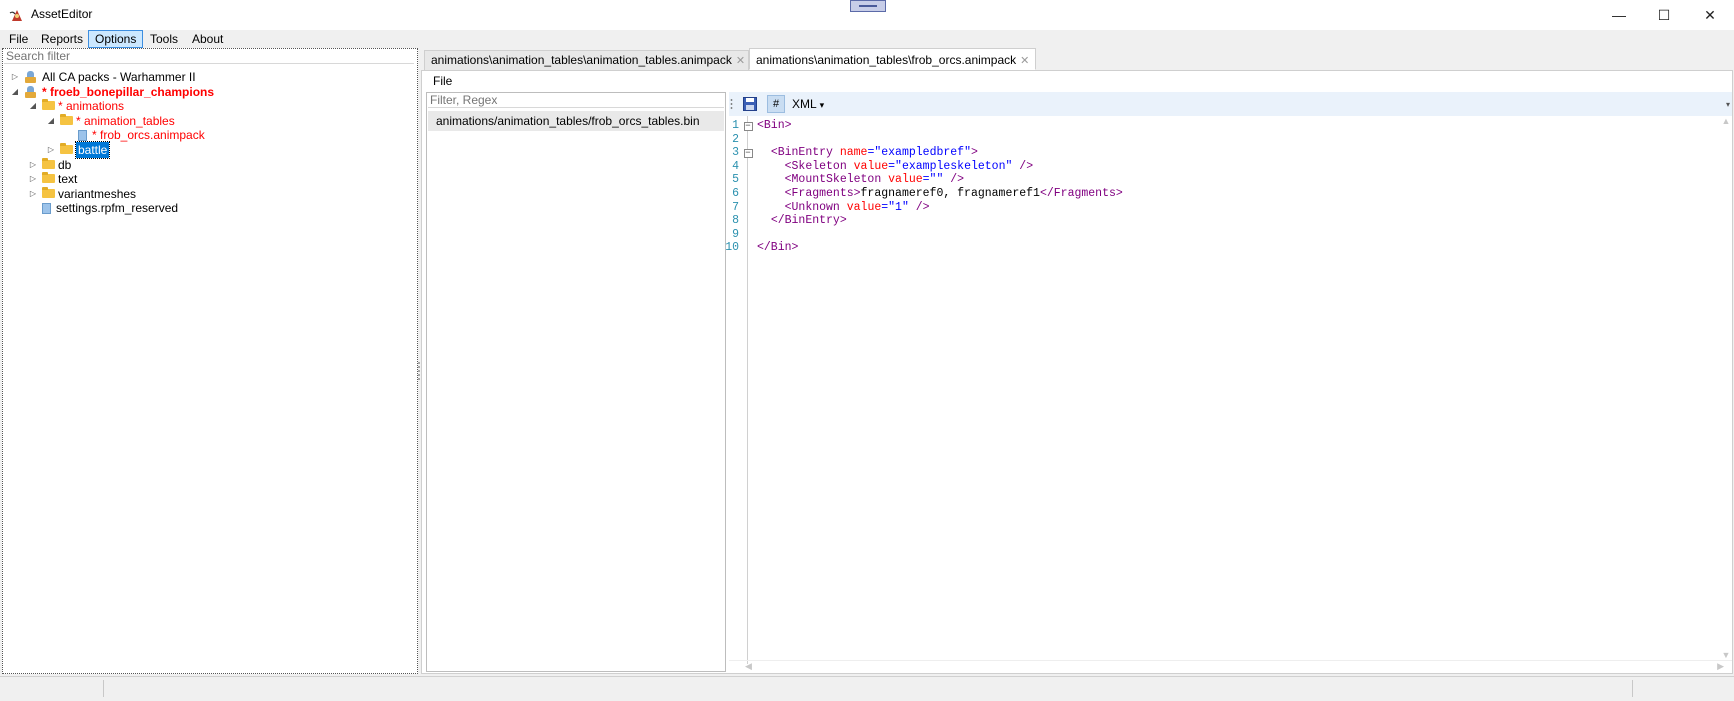 The height and width of the screenshot is (701, 1734). I want to click on tree-item: settings.rpfm_reserved, so click(103, 208).